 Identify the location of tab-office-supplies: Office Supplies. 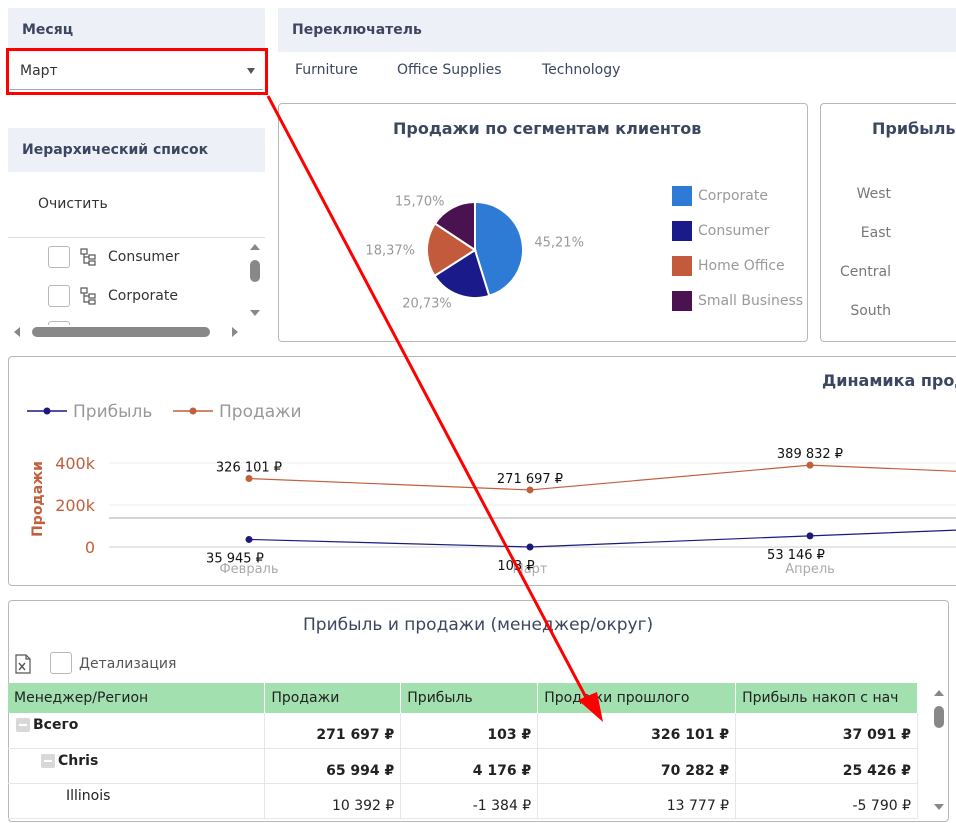
(449, 70).